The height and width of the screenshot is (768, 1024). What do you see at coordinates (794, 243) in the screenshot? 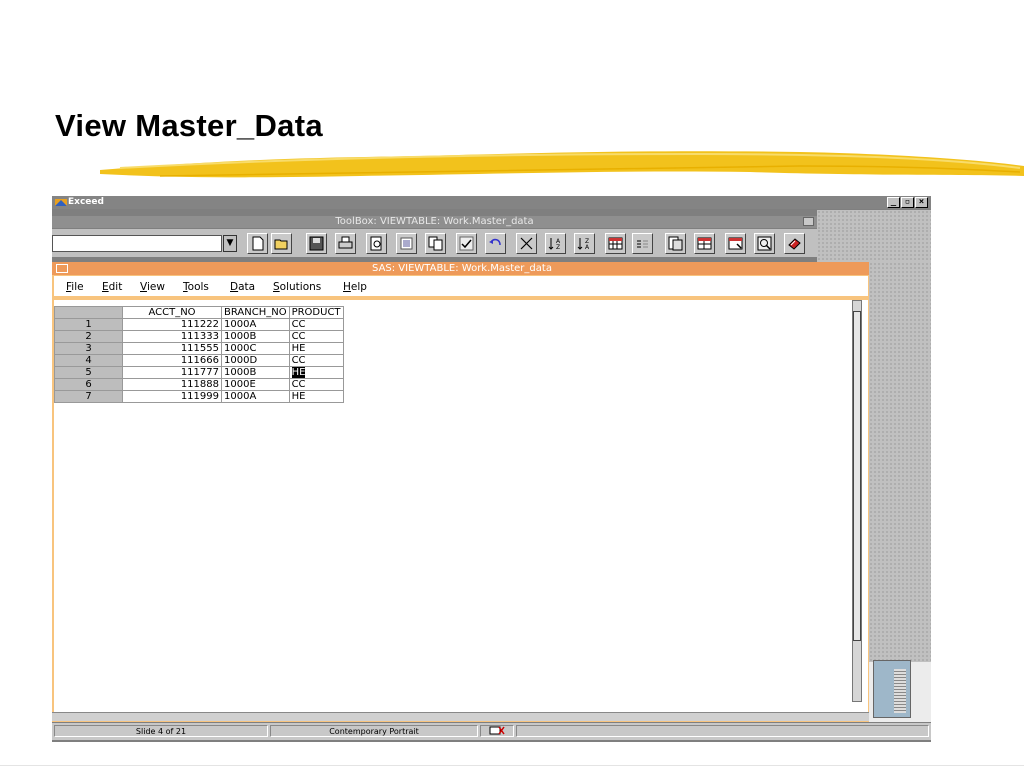
I see `help-book-icon` at bounding box center [794, 243].